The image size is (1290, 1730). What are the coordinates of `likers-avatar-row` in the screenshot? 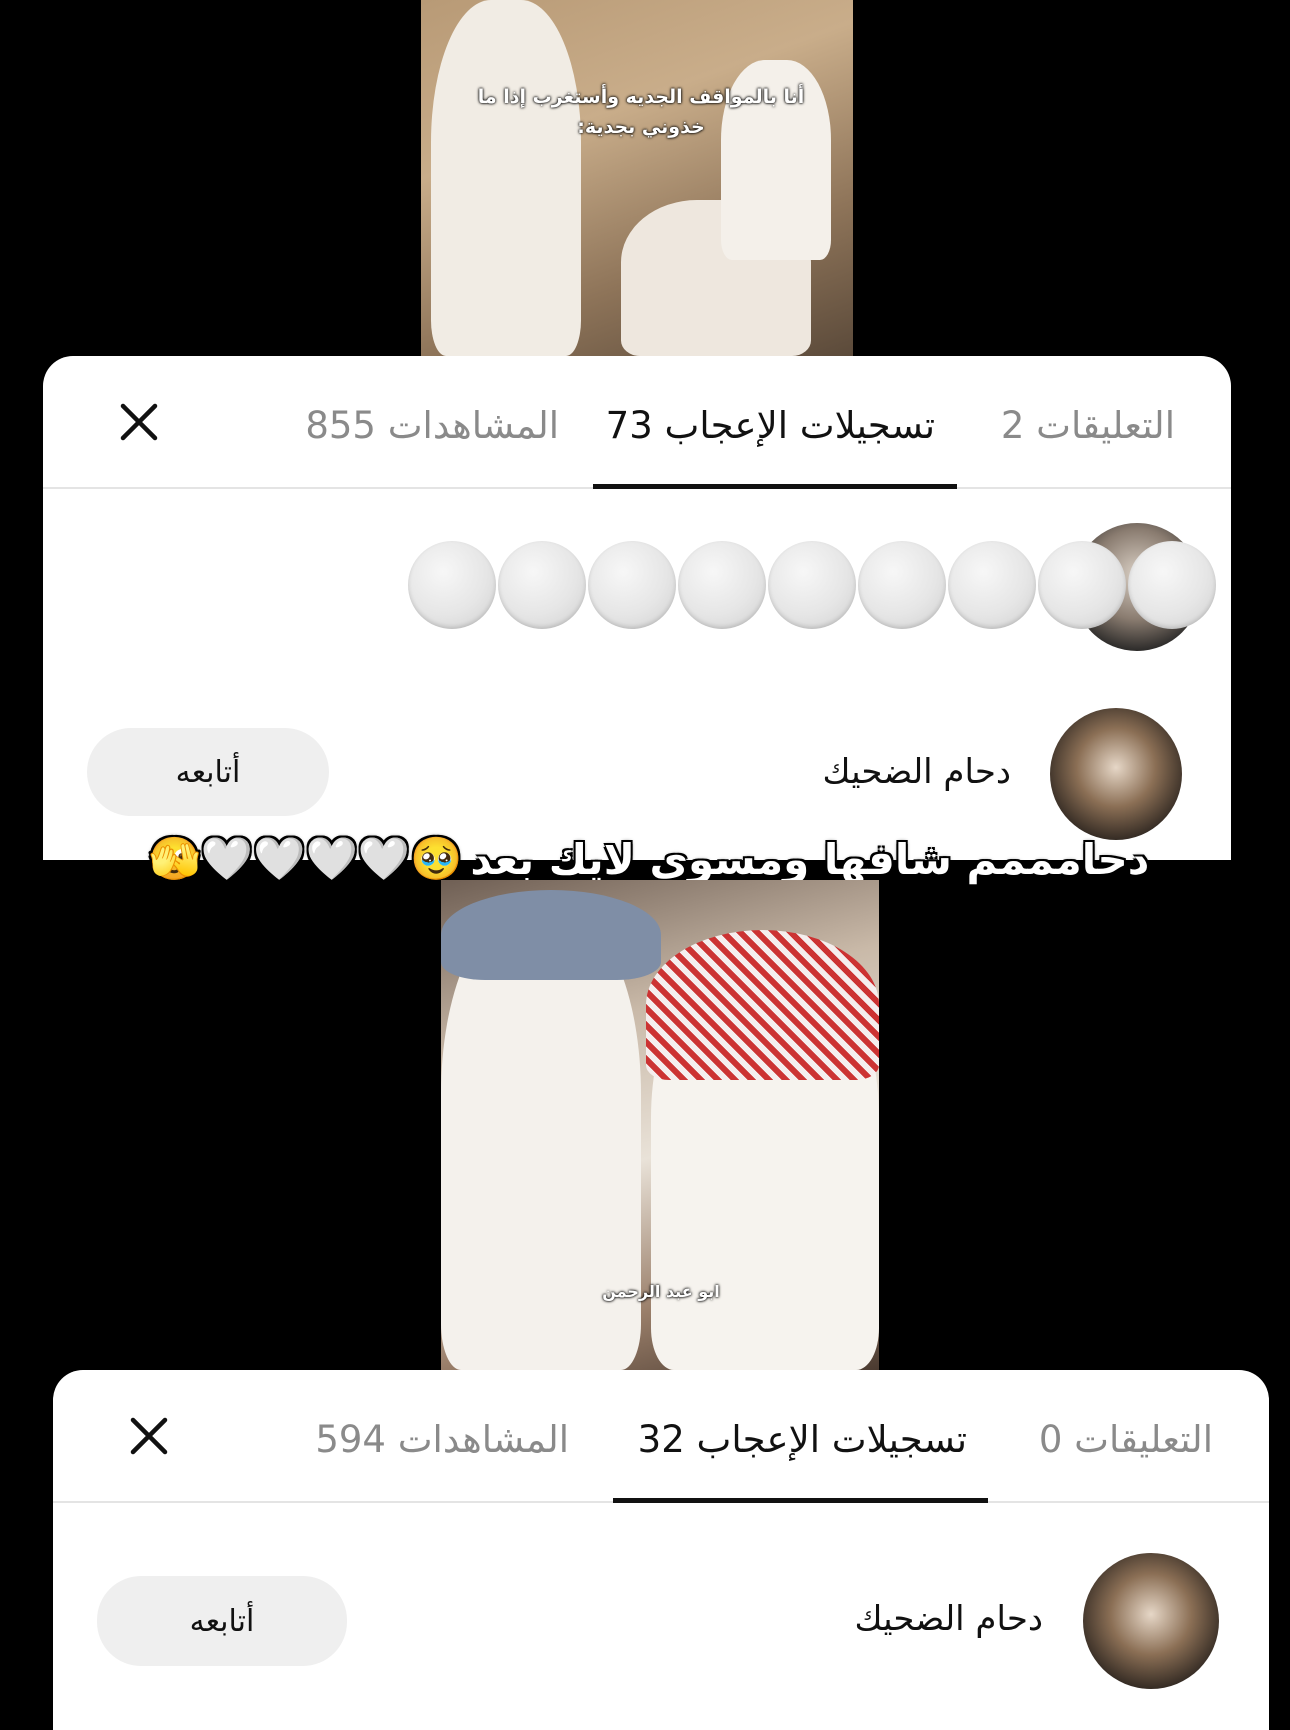 It's located at (809, 587).